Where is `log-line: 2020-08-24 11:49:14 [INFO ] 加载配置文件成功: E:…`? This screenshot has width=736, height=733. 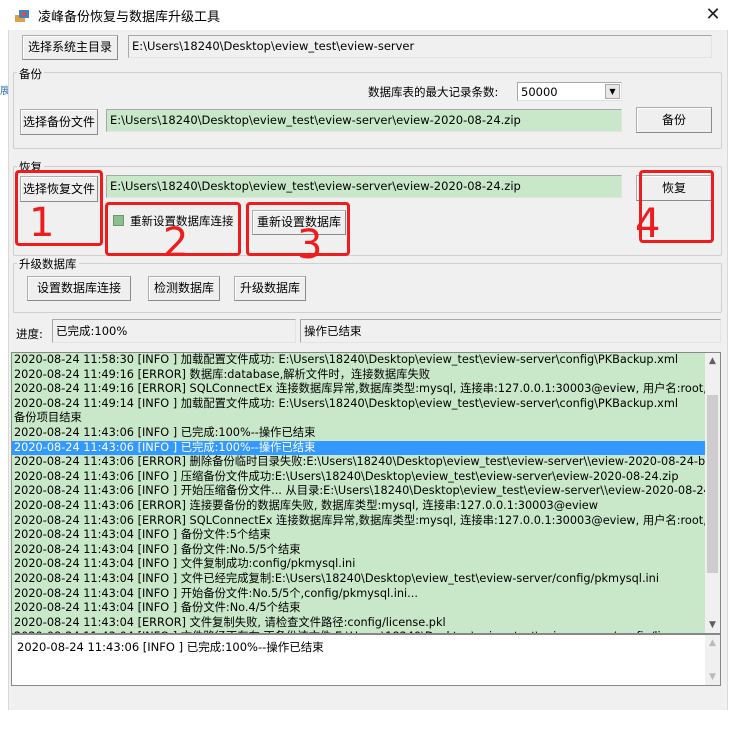
log-line: 2020-08-24 11:49:14 [INFO ] 加载配置文件成功: E:… is located at coordinates (359, 404).